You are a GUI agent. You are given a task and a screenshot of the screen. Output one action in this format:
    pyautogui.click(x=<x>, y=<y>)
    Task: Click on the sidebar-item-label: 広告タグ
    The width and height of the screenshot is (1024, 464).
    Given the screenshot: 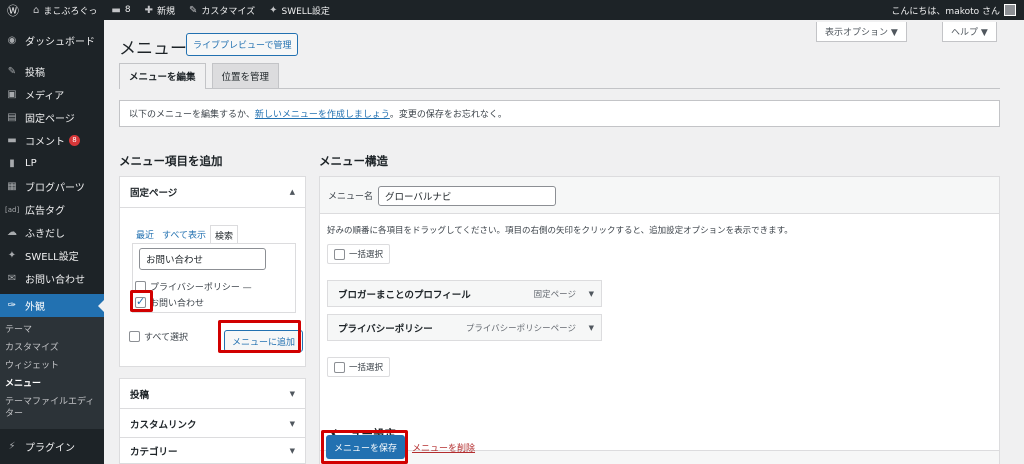 What is the action you would take?
    pyautogui.click(x=45, y=211)
    